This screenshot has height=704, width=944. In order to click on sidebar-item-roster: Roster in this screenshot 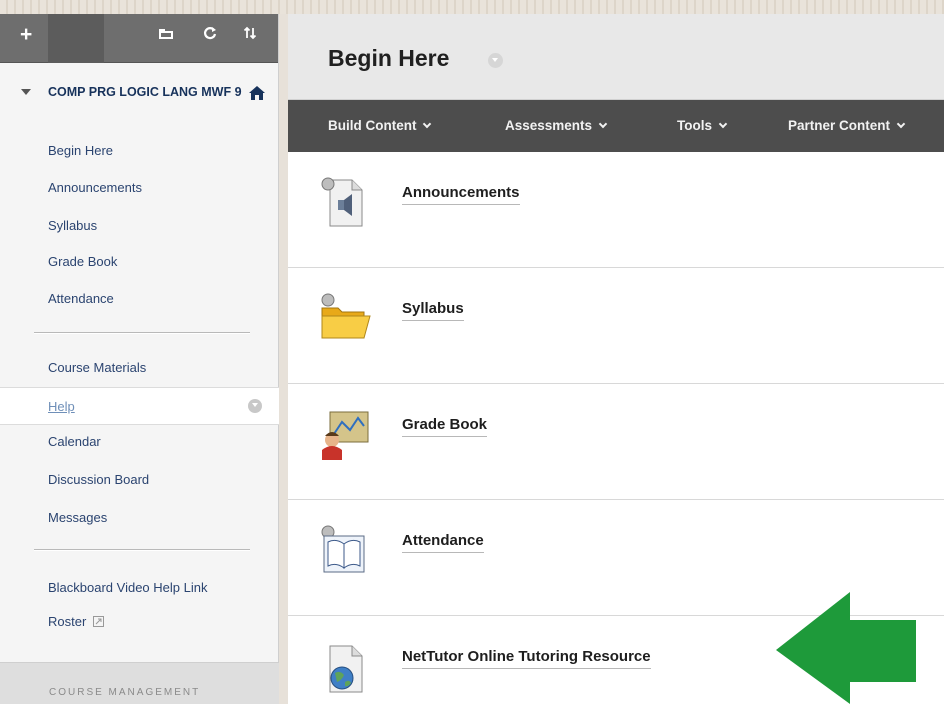, I will do `click(76, 622)`.